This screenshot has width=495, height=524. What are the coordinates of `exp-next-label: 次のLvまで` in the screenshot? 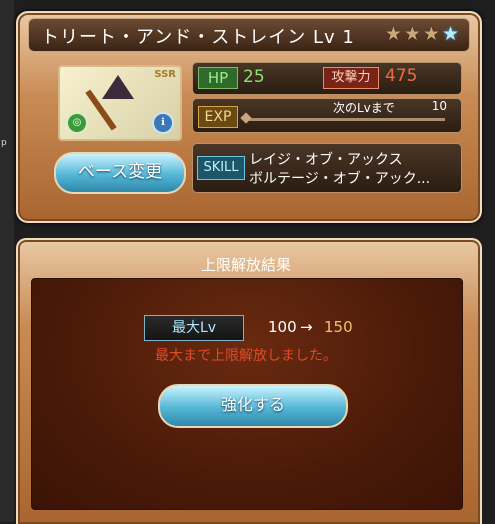 It's located at (364, 108).